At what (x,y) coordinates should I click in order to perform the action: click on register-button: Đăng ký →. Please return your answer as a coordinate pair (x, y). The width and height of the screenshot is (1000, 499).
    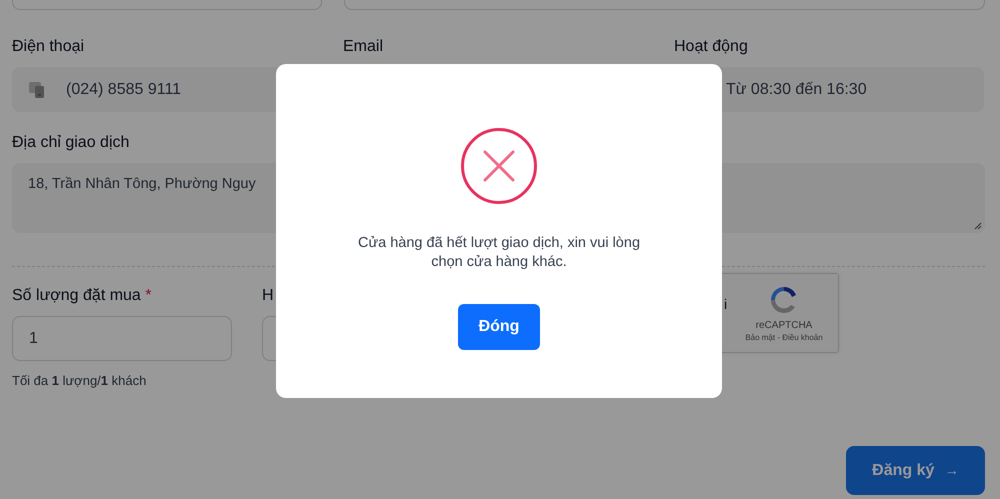
    Looking at the image, I should click on (915, 470).